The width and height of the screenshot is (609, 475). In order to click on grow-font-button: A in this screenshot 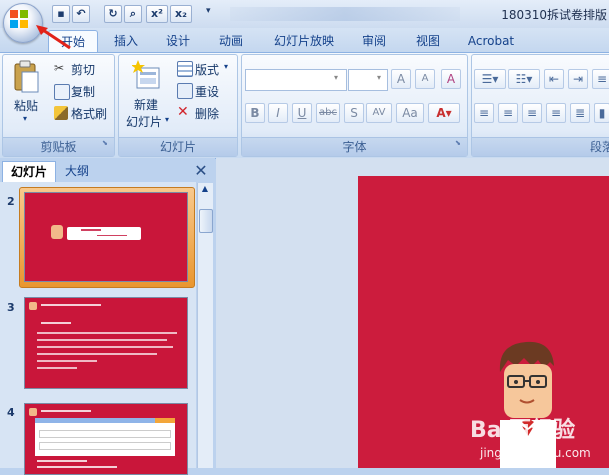, I will do `click(401, 79)`.